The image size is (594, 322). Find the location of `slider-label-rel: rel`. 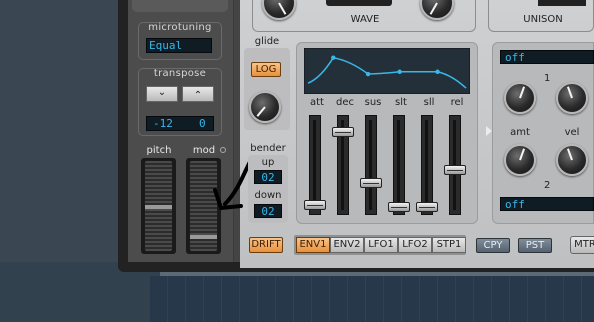

slider-label-rel: rel is located at coordinates (457, 102).